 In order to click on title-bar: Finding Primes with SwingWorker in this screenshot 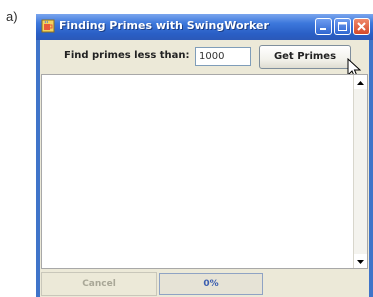, I will do `click(204, 27)`.